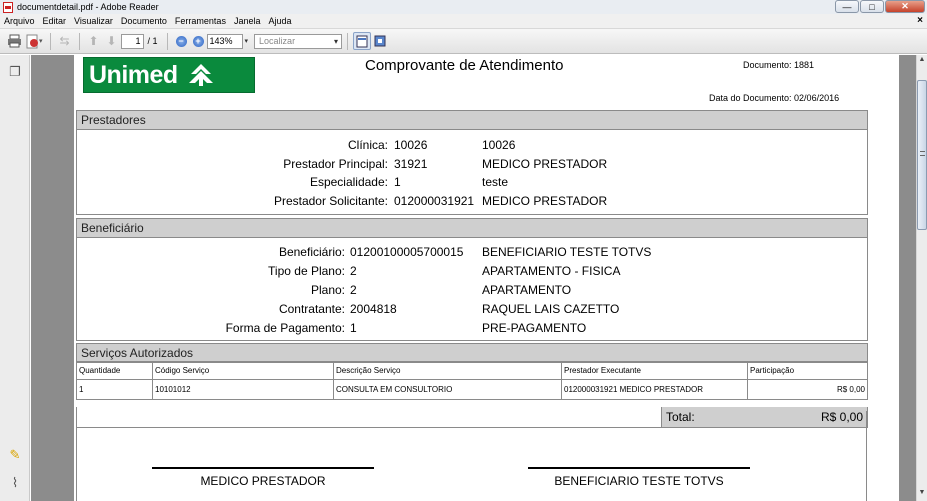 This screenshot has height=501, width=927. I want to click on table-cell: 012000031921 MEDICO PRESTADOR, so click(654, 389).